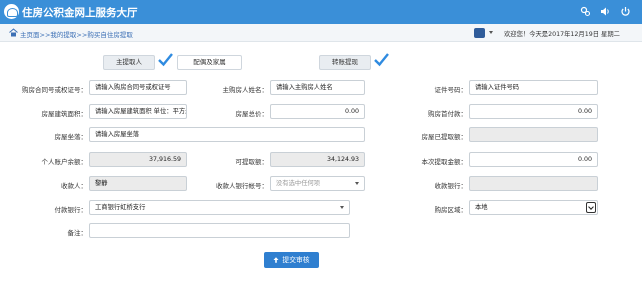  Describe the element at coordinates (11, 11) in the screenshot. I see `logo-icon` at that location.